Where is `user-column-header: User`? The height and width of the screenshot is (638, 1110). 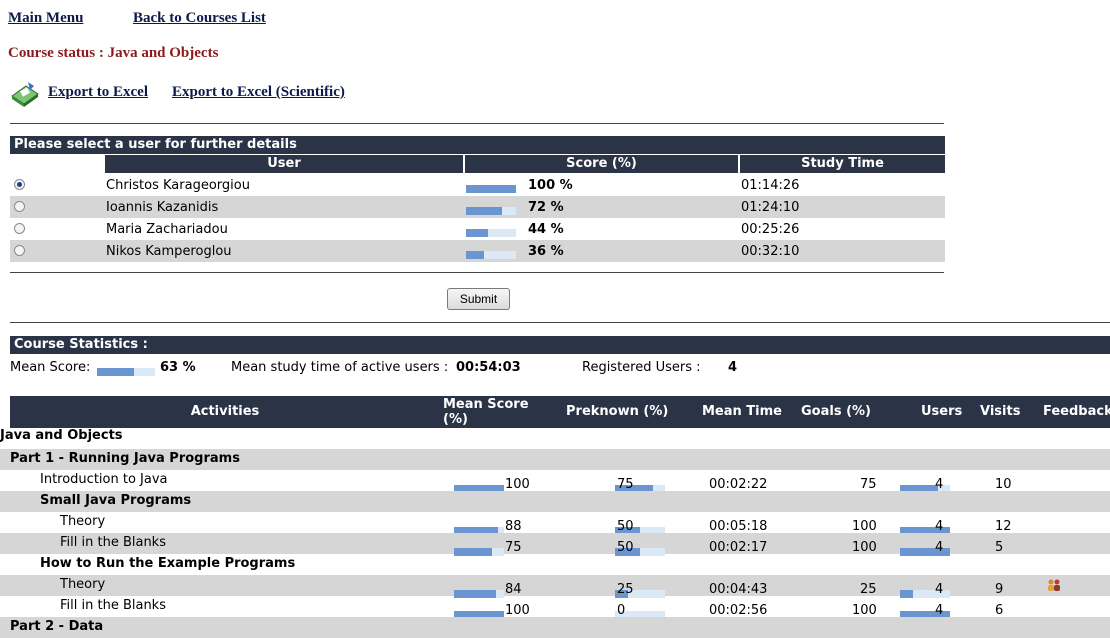
user-column-header: User is located at coordinates (284, 164).